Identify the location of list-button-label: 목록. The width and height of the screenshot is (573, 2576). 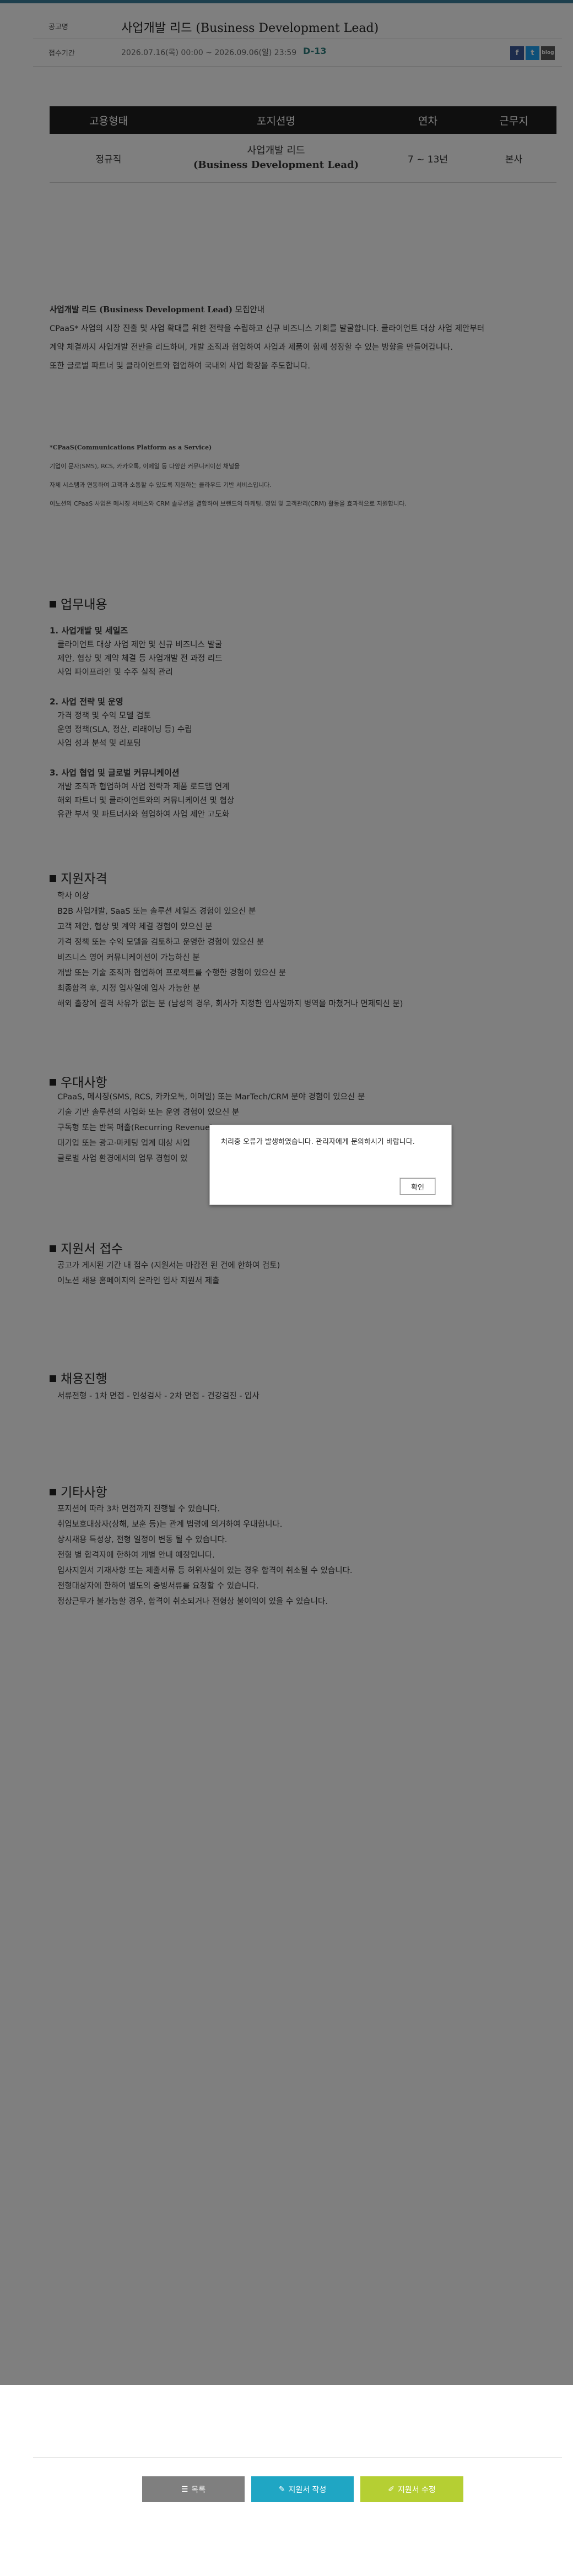
(199, 2489).